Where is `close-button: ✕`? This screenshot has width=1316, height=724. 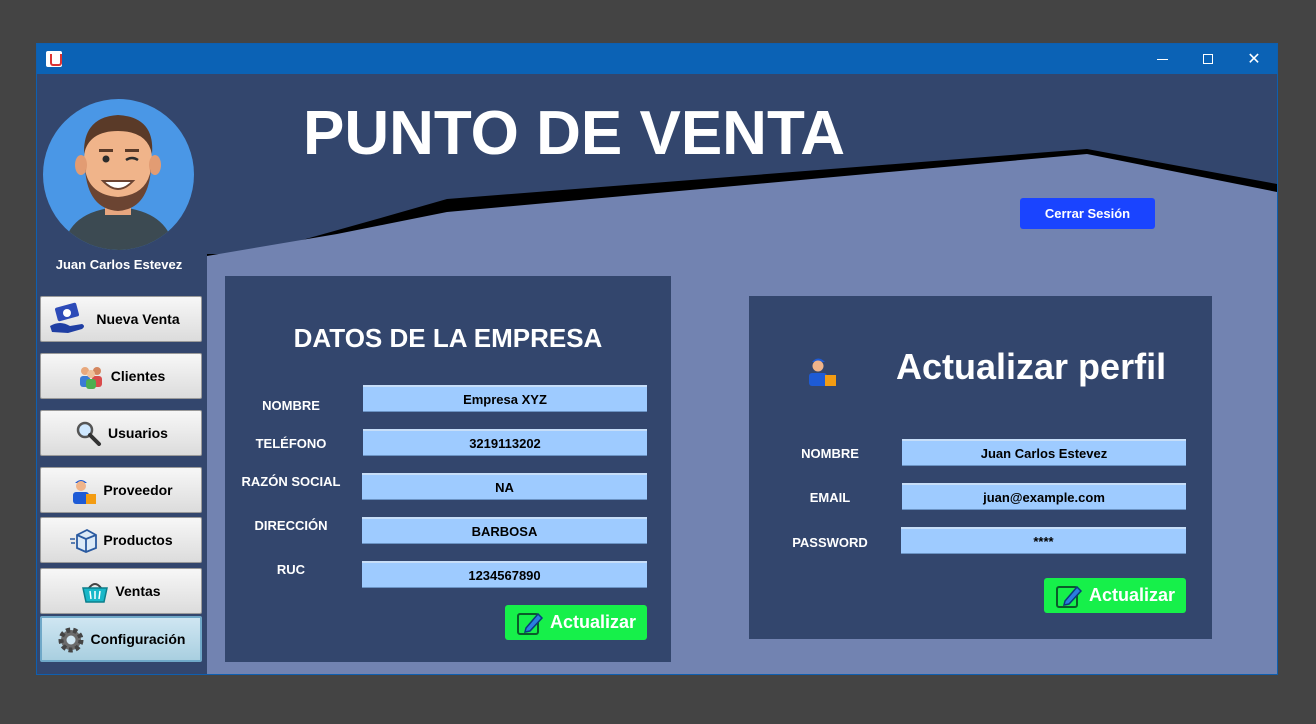 close-button: ✕ is located at coordinates (1254, 59).